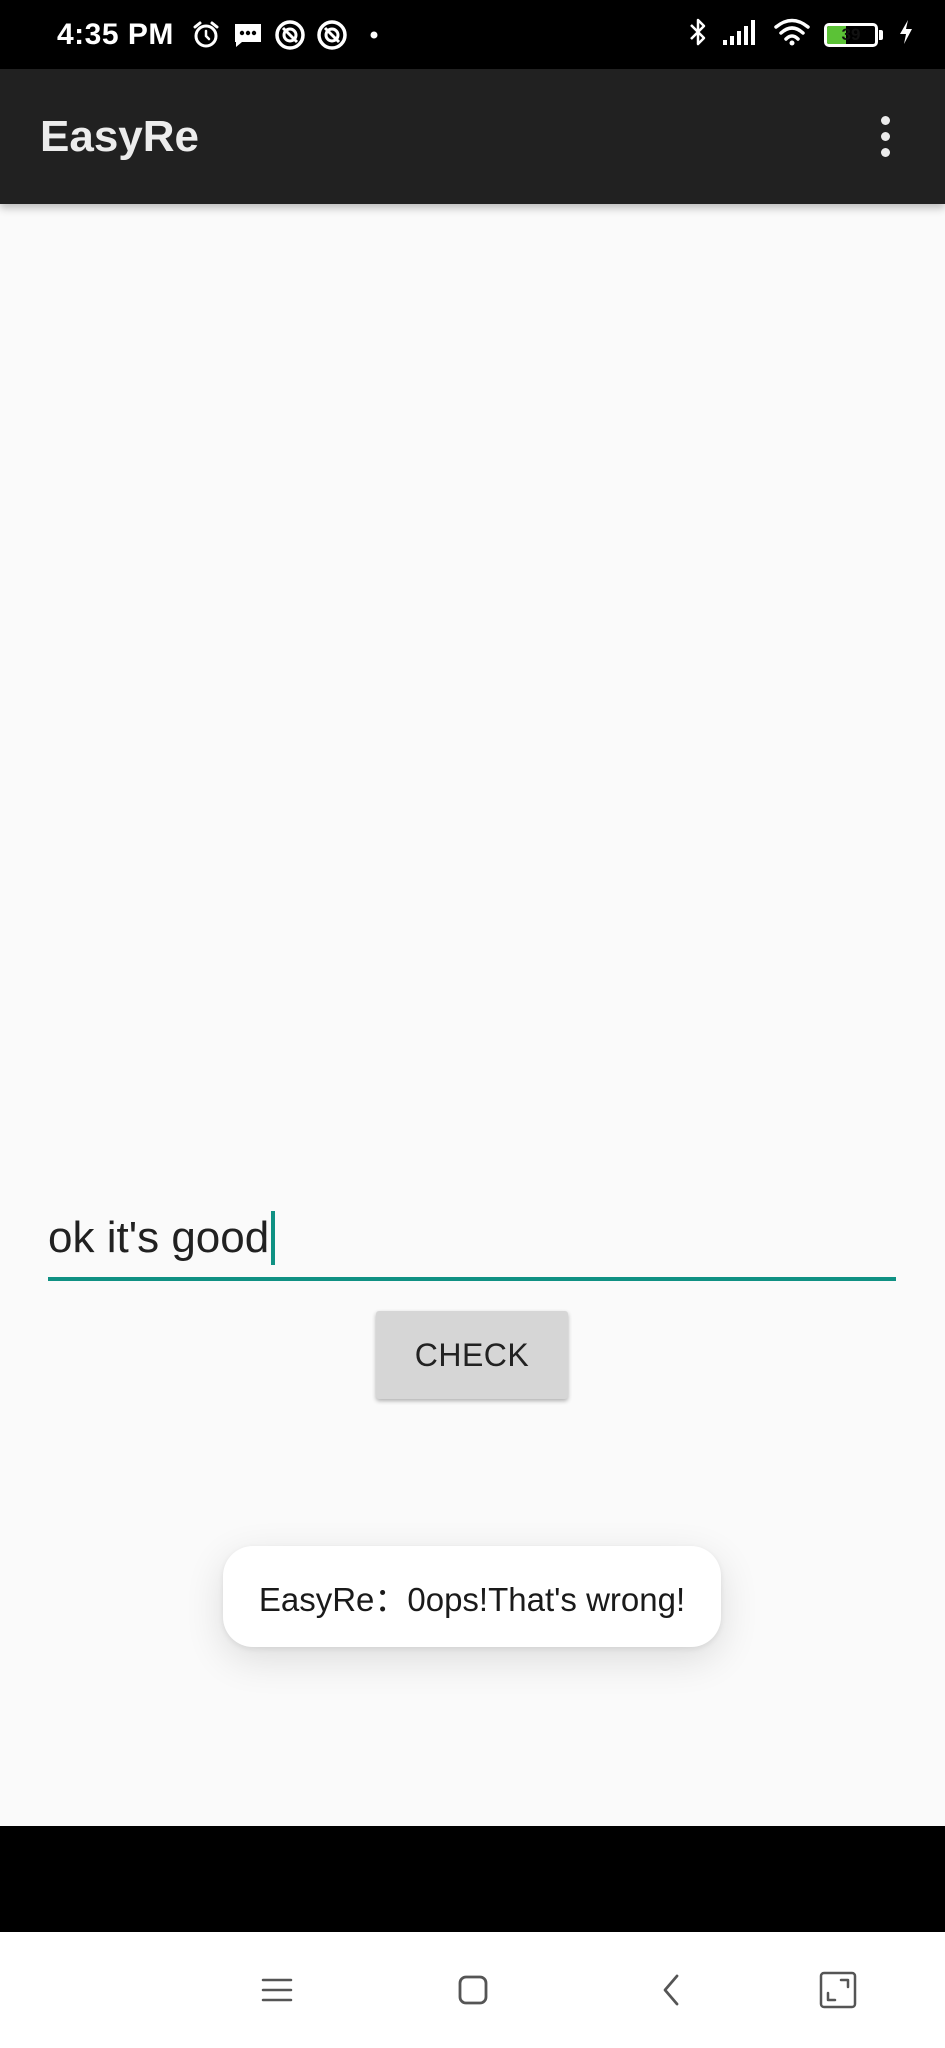 The width and height of the screenshot is (945, 2048). I want to click on flag-input: ok it's good, so click(472, 1243).